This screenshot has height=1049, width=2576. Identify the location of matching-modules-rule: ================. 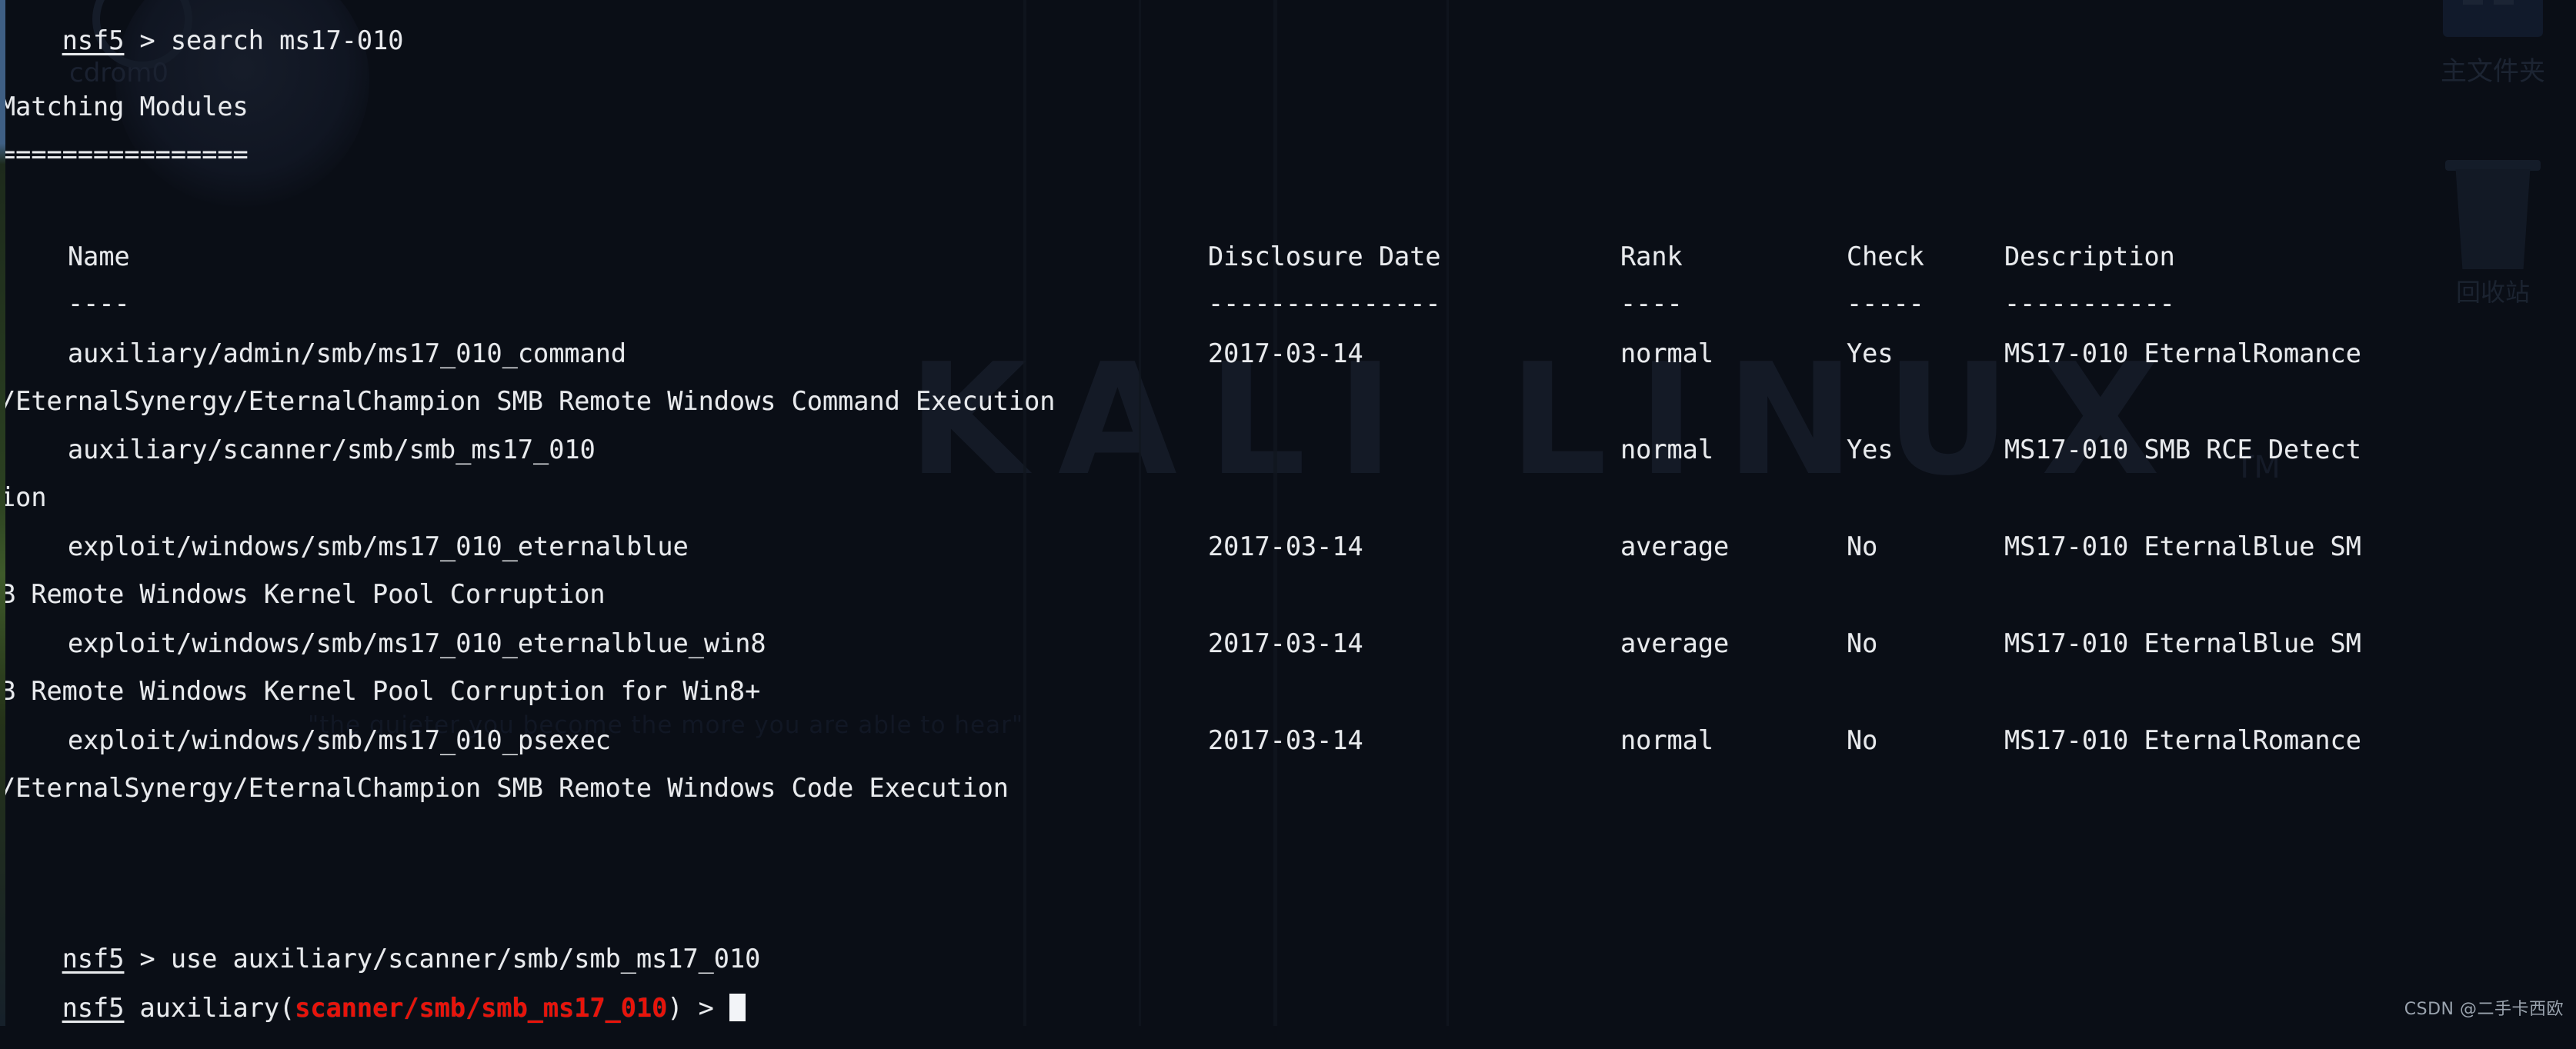
(125, 154).